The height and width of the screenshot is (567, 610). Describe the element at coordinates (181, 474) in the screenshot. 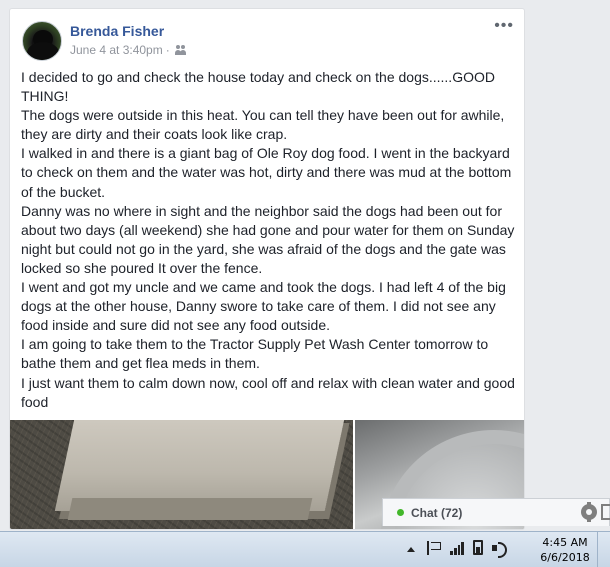

I see `post-photo-concrete-slab` at that location.